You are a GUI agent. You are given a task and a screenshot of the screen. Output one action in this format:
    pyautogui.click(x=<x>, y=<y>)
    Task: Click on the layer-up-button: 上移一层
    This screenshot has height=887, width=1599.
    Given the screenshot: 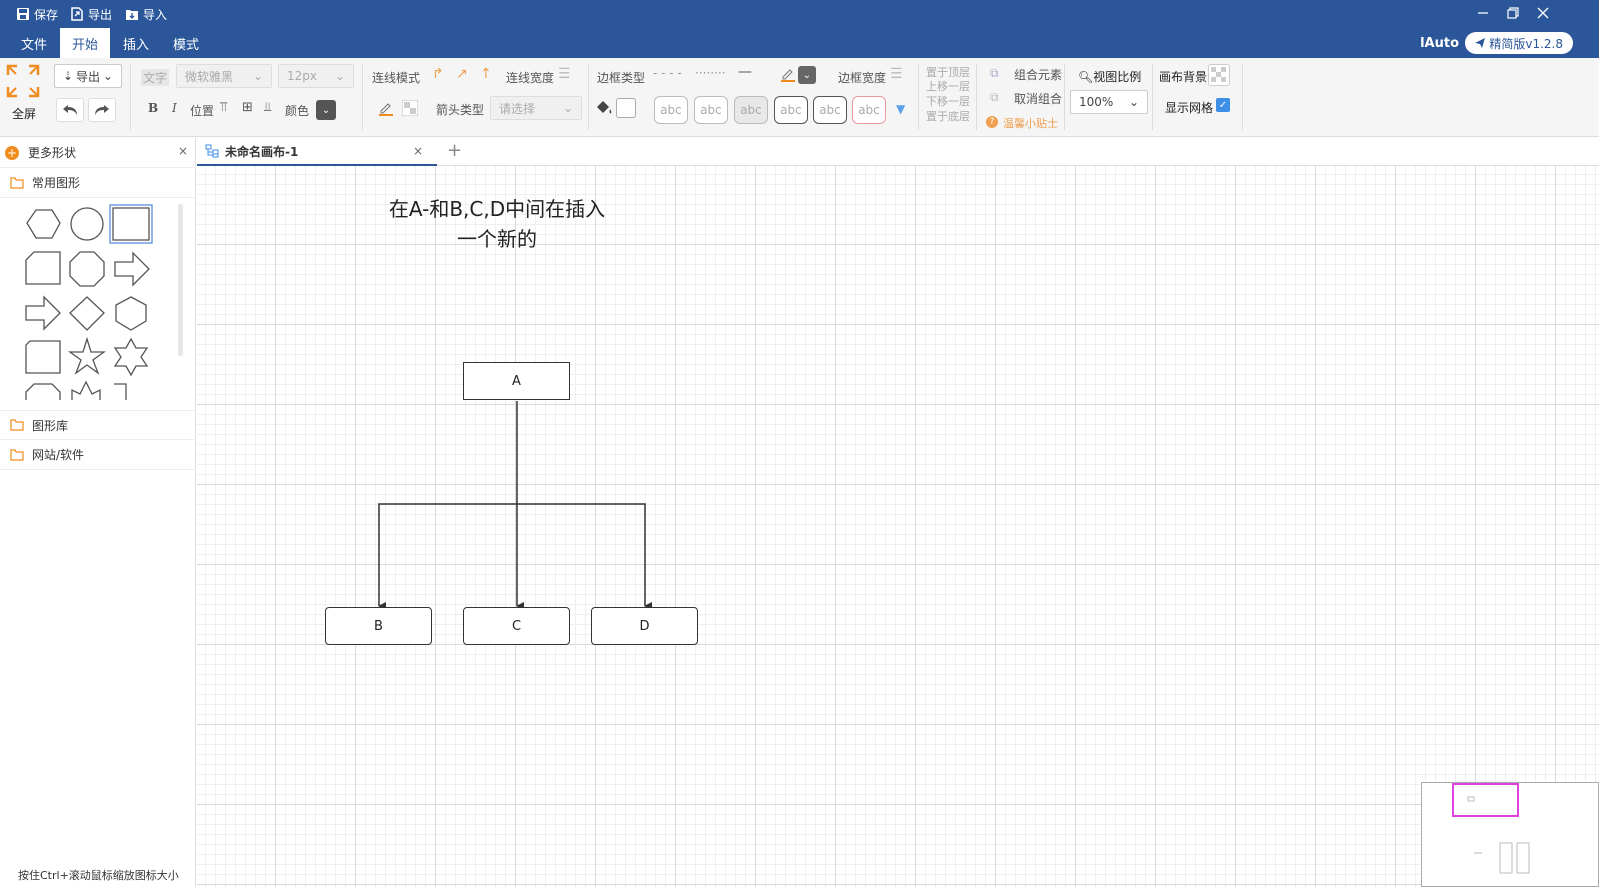 What is the action you would take?
    pyautogui.click(x=948, y=86)
    